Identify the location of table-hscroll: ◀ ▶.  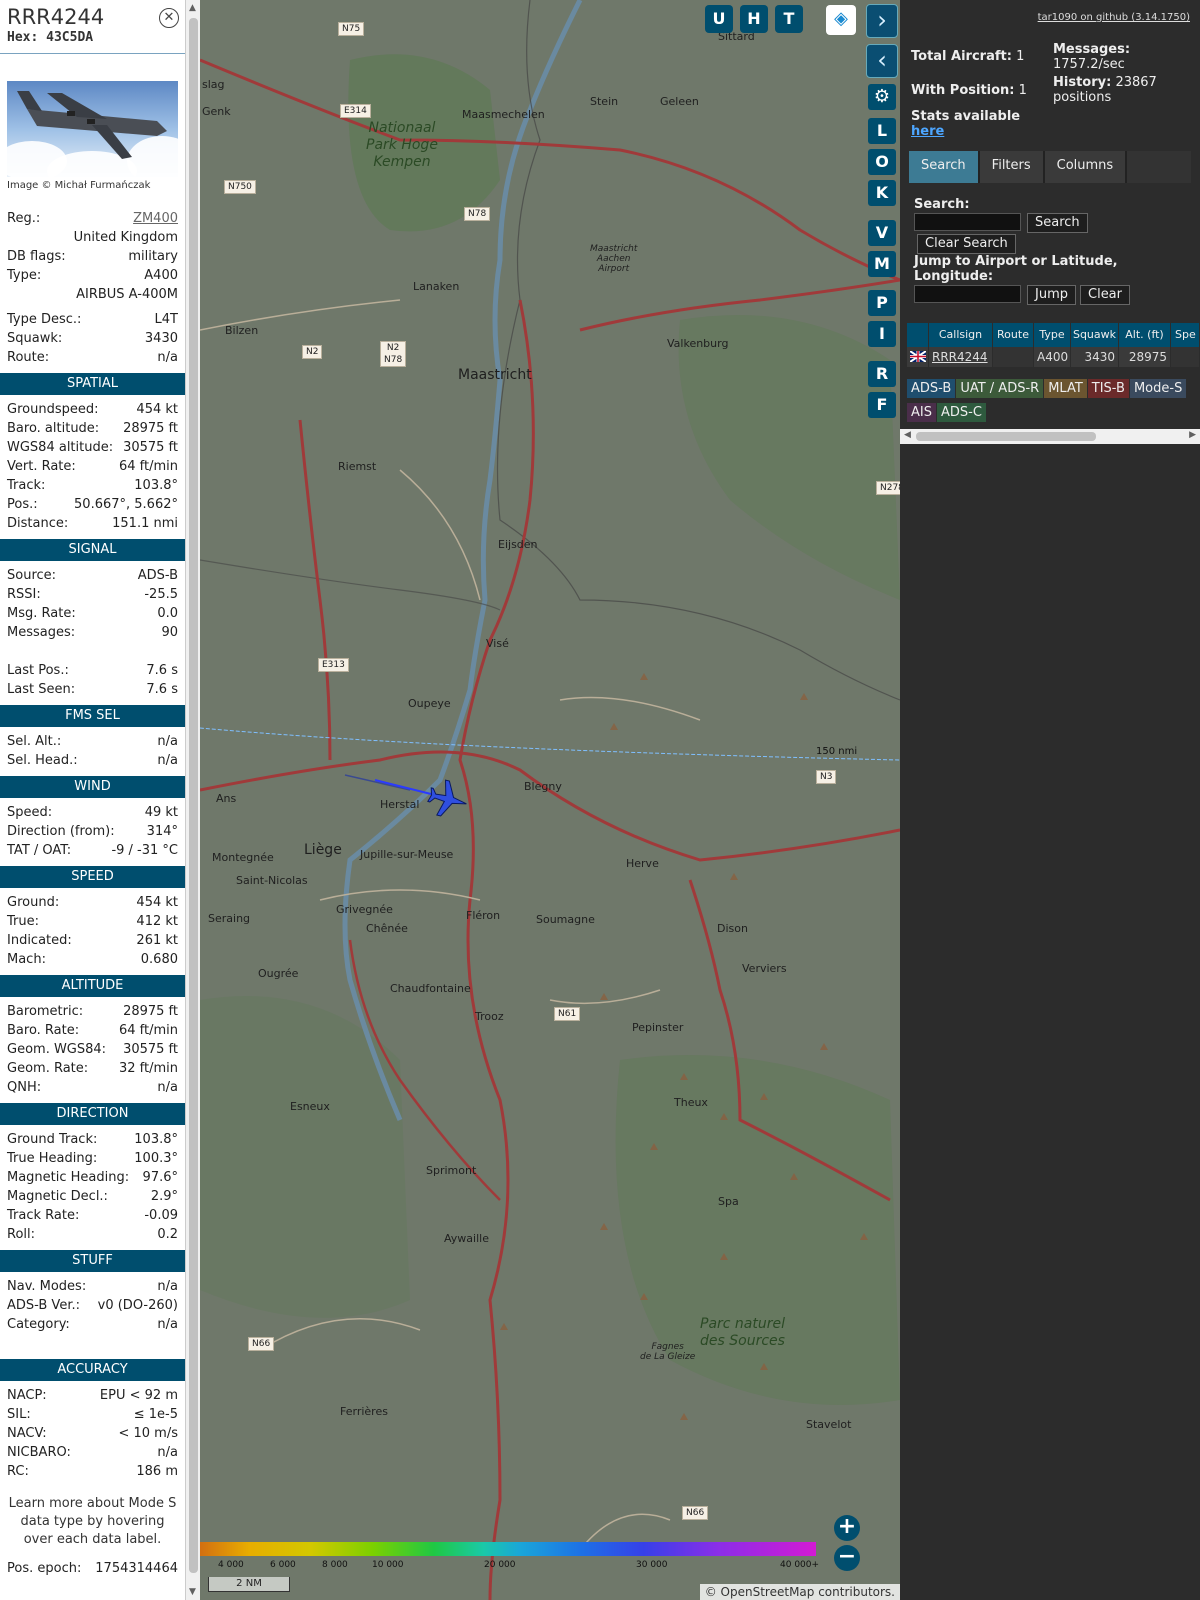
(1050, 436).